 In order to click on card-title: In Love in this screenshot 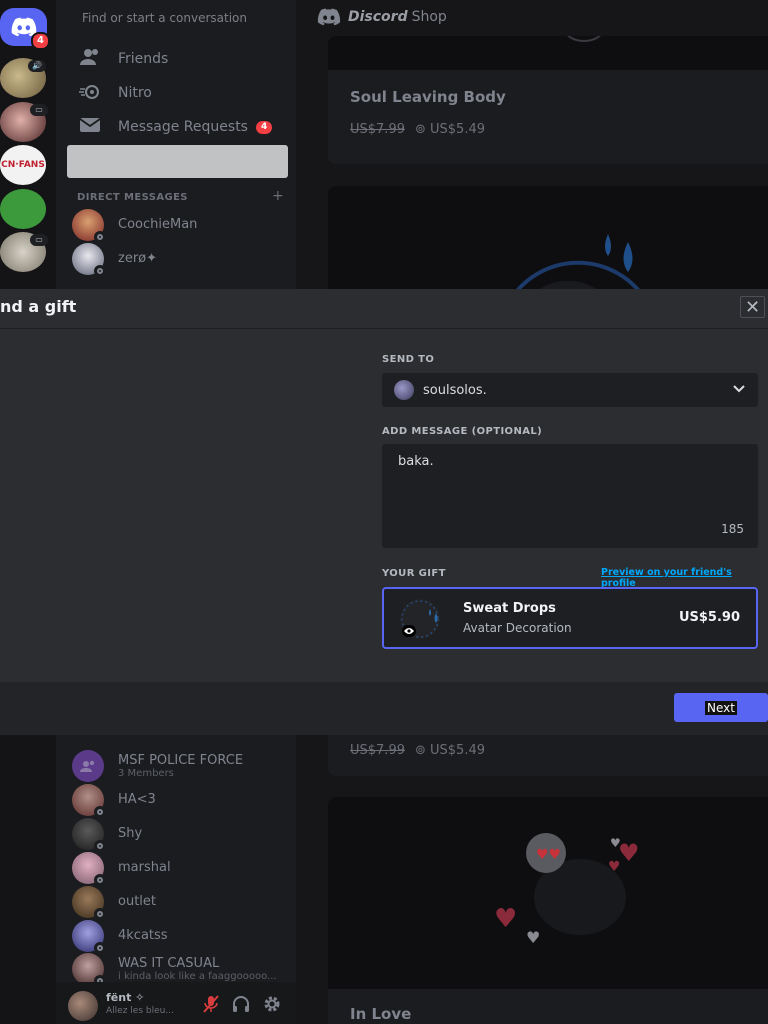, I will do `click(381, 1014)`.